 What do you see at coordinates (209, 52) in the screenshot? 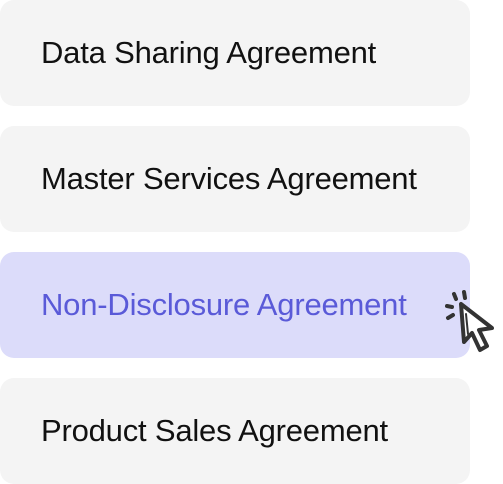
I see `agreement-item-label: Data Sharing Agreement` at bounding box center [209, 52].